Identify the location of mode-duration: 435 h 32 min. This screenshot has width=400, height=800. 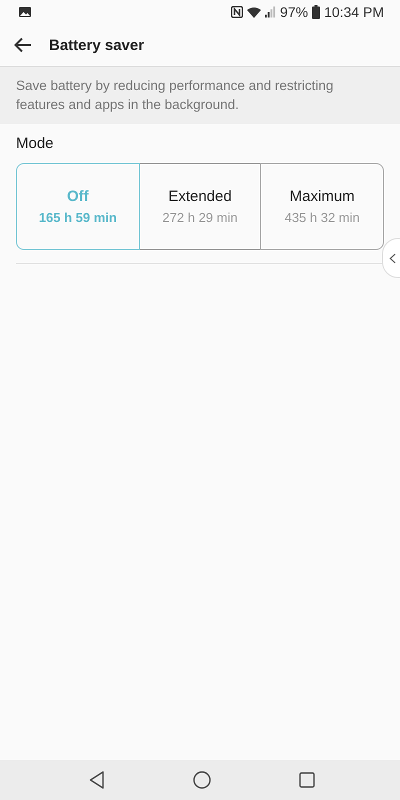
(322, 217).